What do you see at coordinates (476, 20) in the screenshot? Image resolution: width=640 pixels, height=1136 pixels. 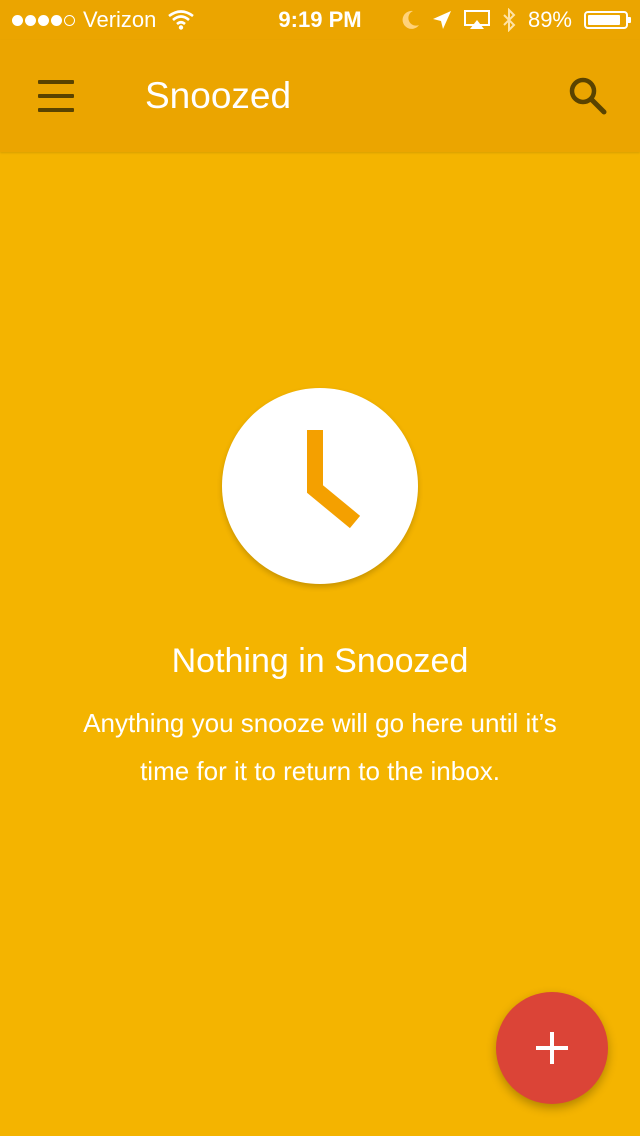 I see `airplay-icon` at bounding box center [476, 20].